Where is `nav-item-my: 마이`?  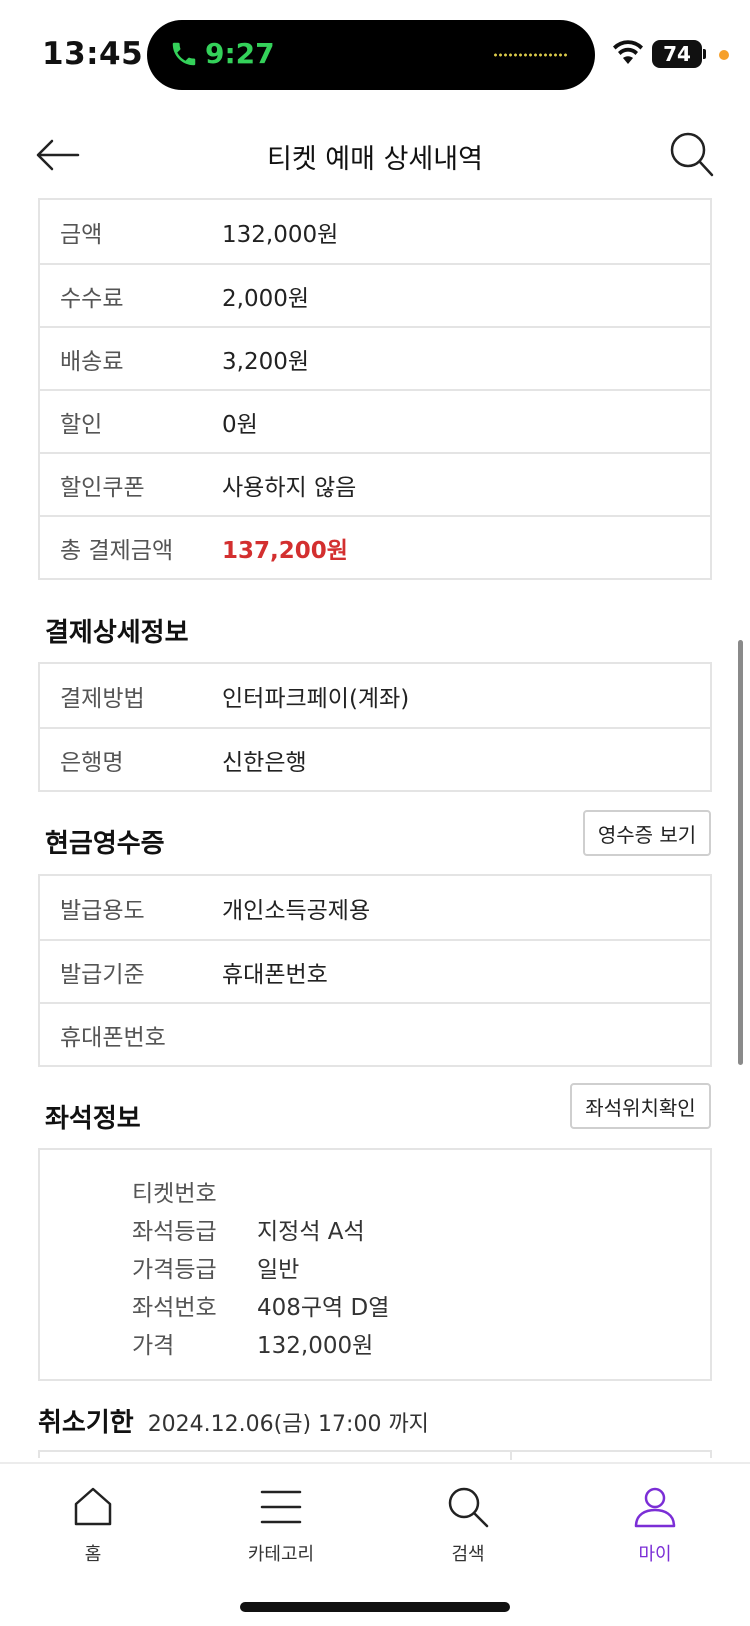 nav-item-my: 마이 is located at coordinates (655, 1525).